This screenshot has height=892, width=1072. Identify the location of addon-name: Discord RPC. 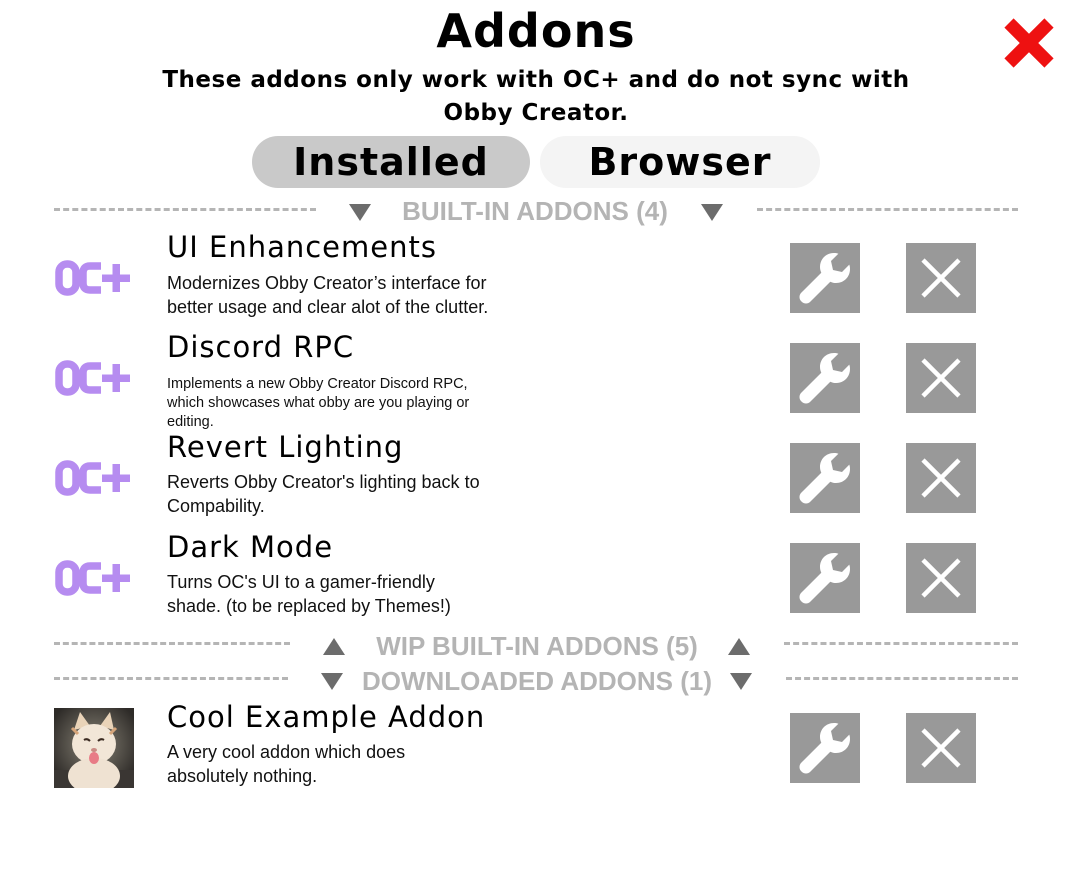
(261, 347).